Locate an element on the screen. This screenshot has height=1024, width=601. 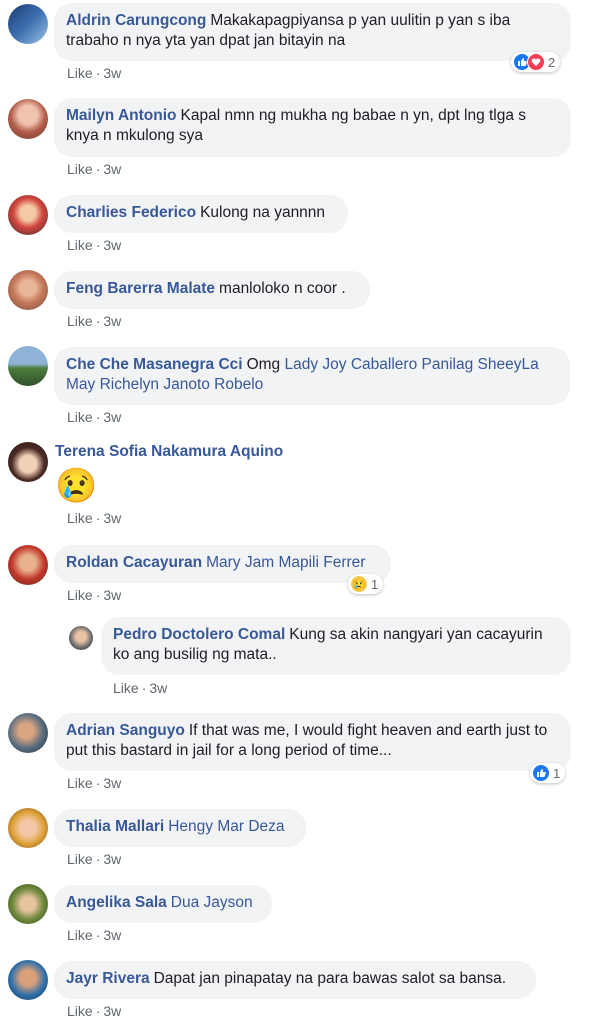
commenter-name: Jayr Rivera is located at coordinates (108, 978).